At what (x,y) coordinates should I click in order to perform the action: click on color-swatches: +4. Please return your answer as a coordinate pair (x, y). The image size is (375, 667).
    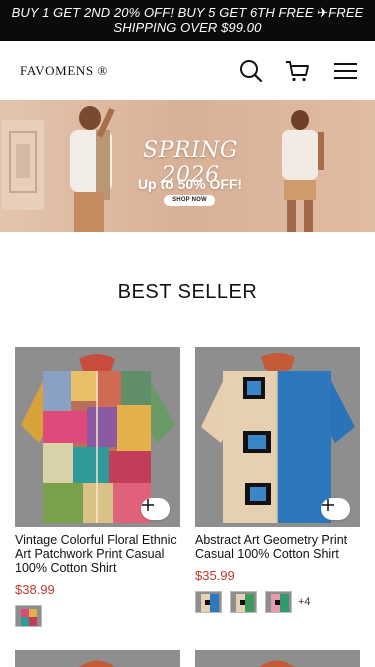
    Looking at the image, I should click on (277, 602).